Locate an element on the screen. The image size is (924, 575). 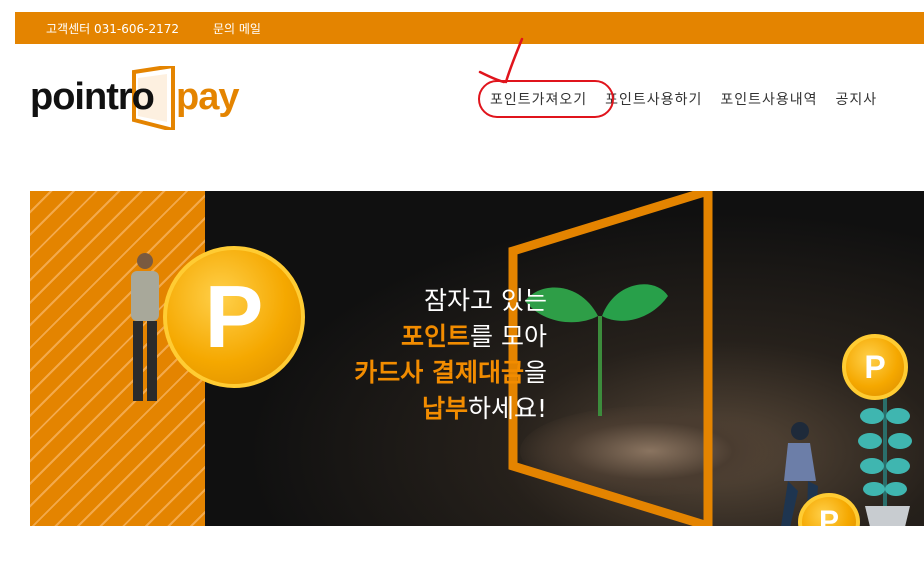
inquiry-email-link: 문의 메일 is located at coordinates (237, 28).